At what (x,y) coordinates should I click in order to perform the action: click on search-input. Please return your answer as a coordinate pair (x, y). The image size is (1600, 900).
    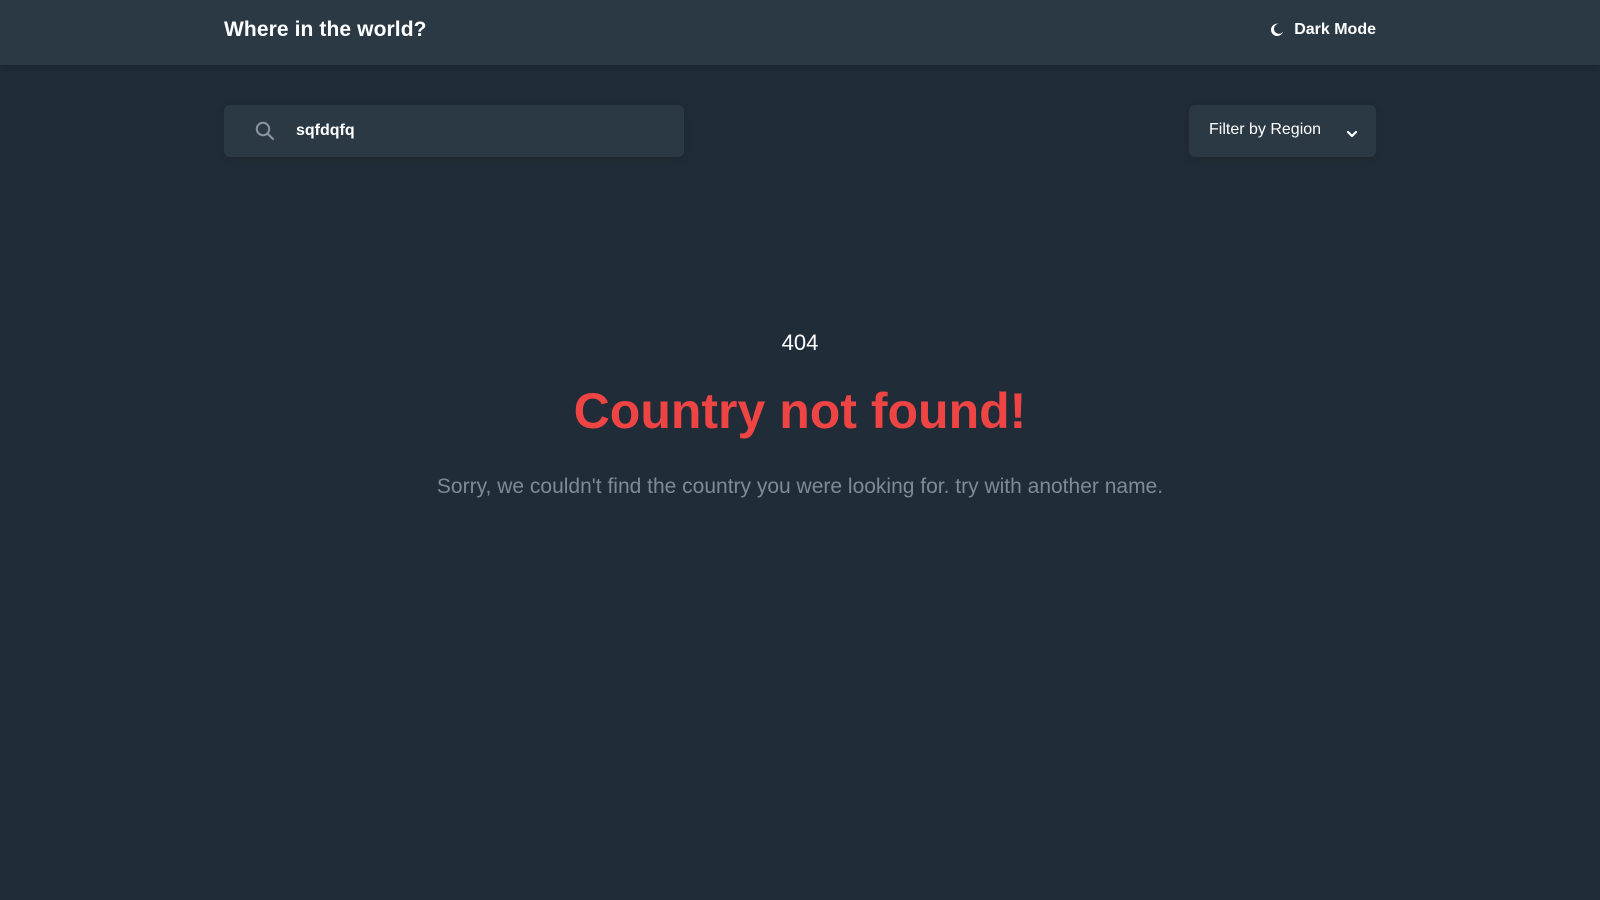
    Looking at the image, I should click on (481, 131).